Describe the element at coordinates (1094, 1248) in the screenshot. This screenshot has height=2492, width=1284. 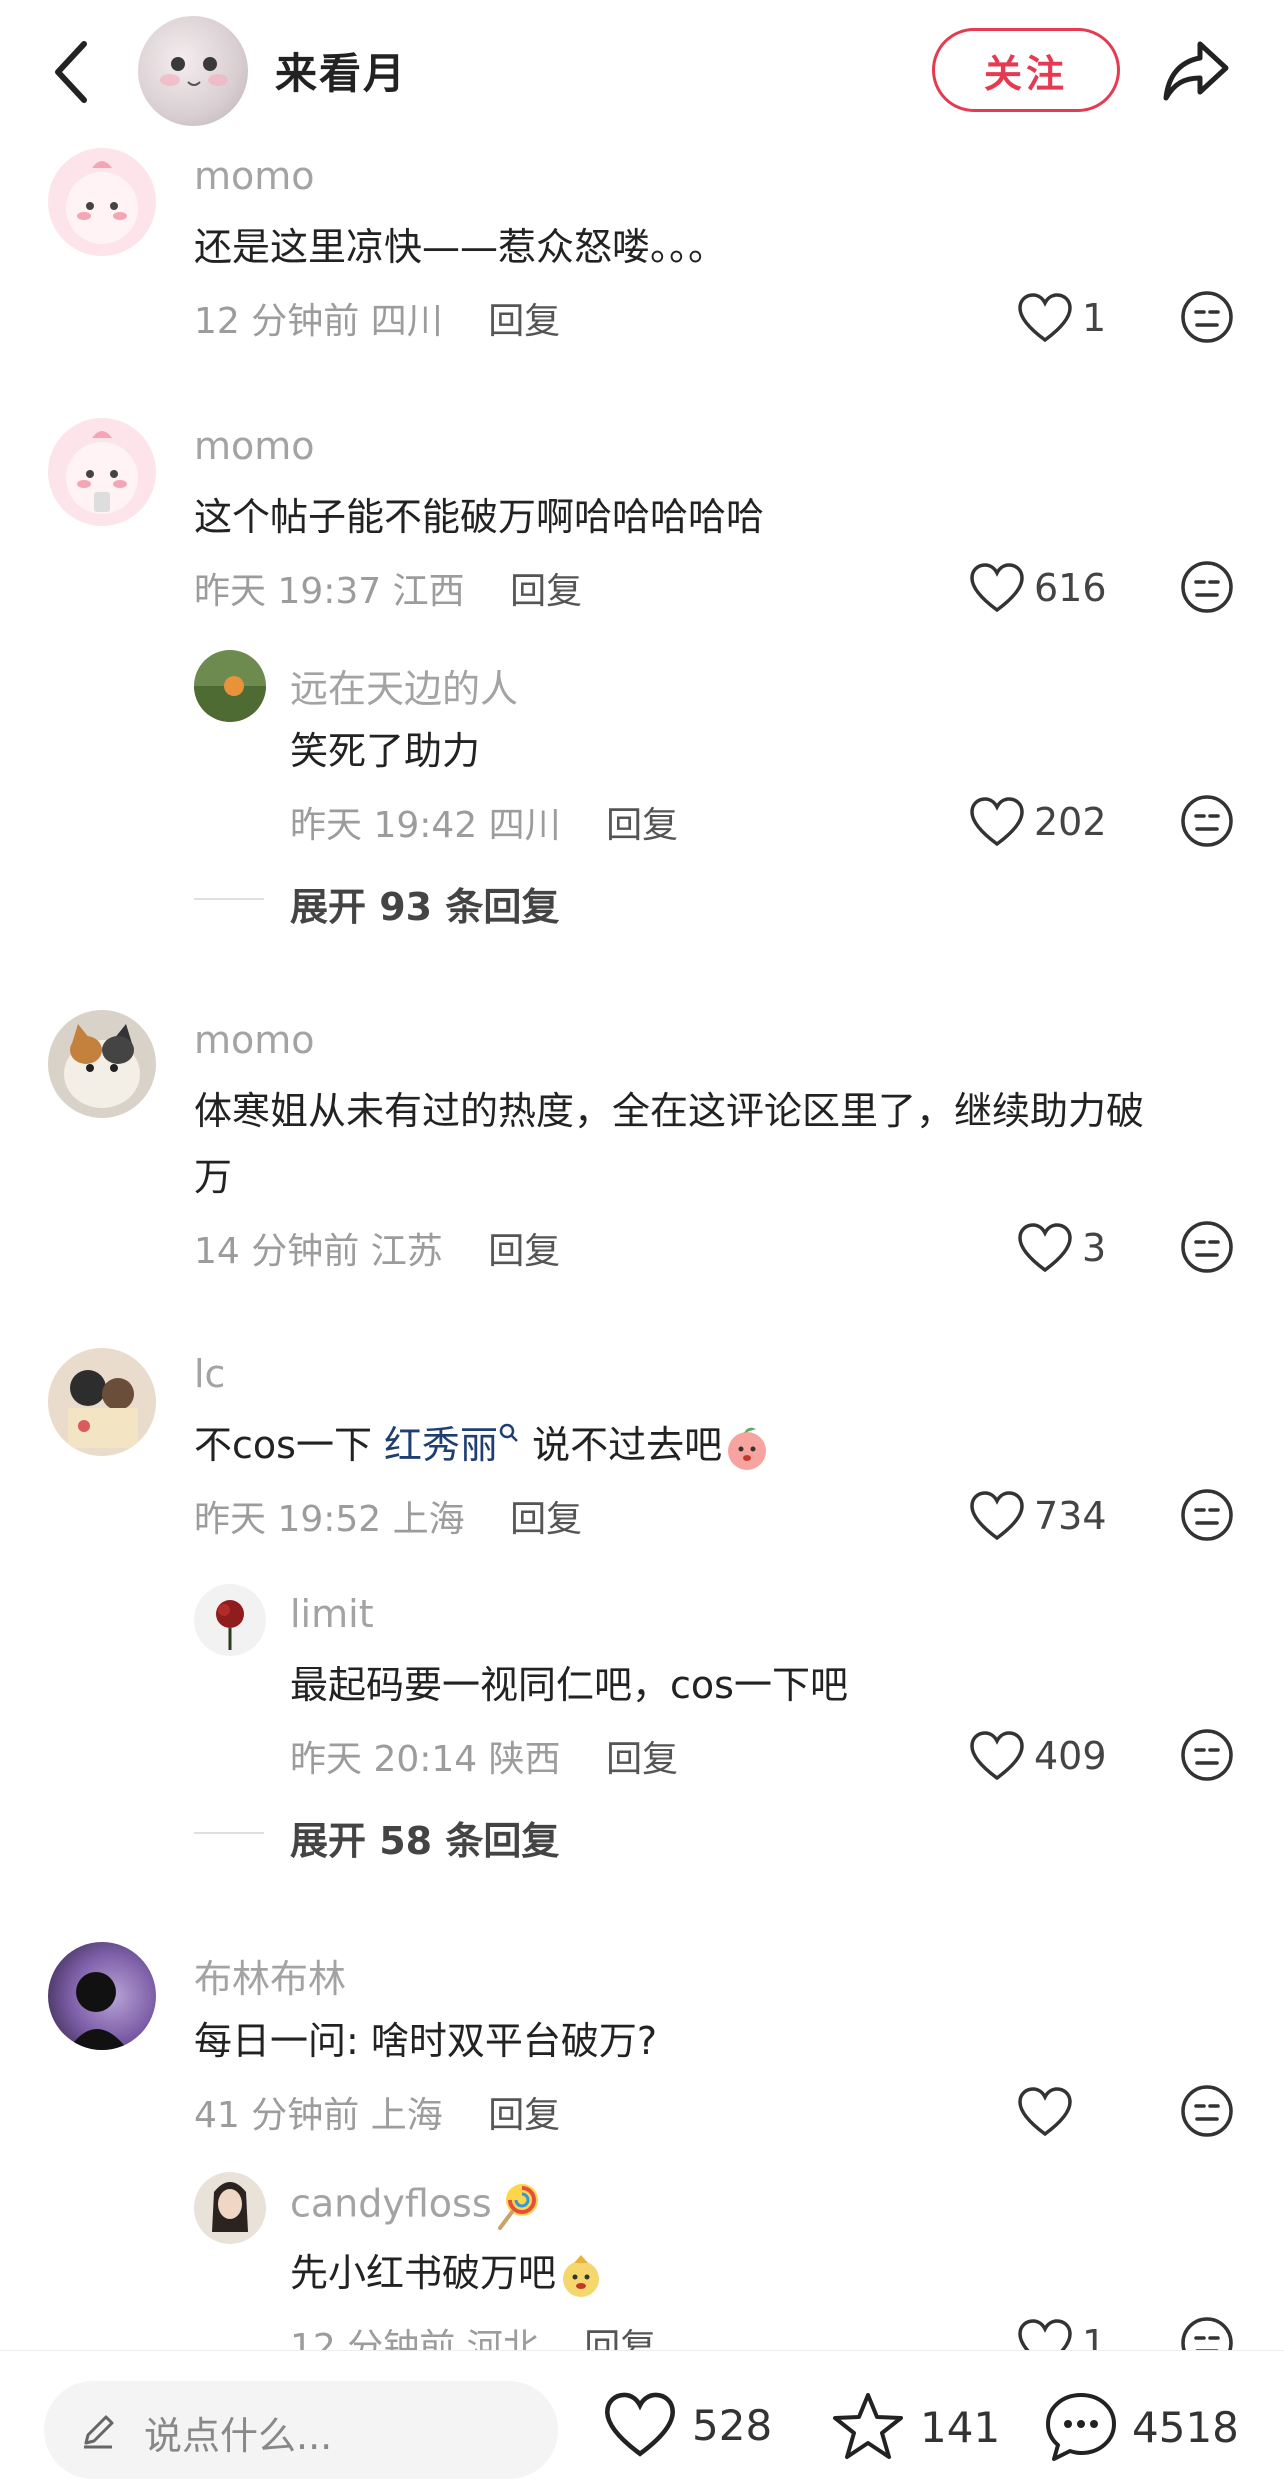
I see `like-count: 3` at that location.